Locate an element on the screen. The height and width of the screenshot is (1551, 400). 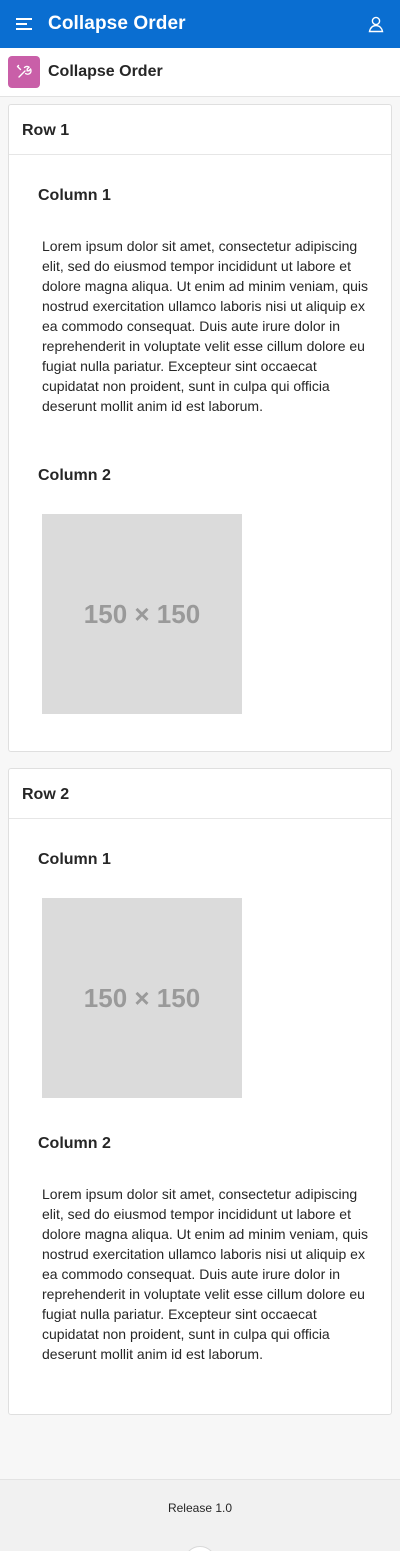
region-header: Row 2 is located at coordinates (200, 794).